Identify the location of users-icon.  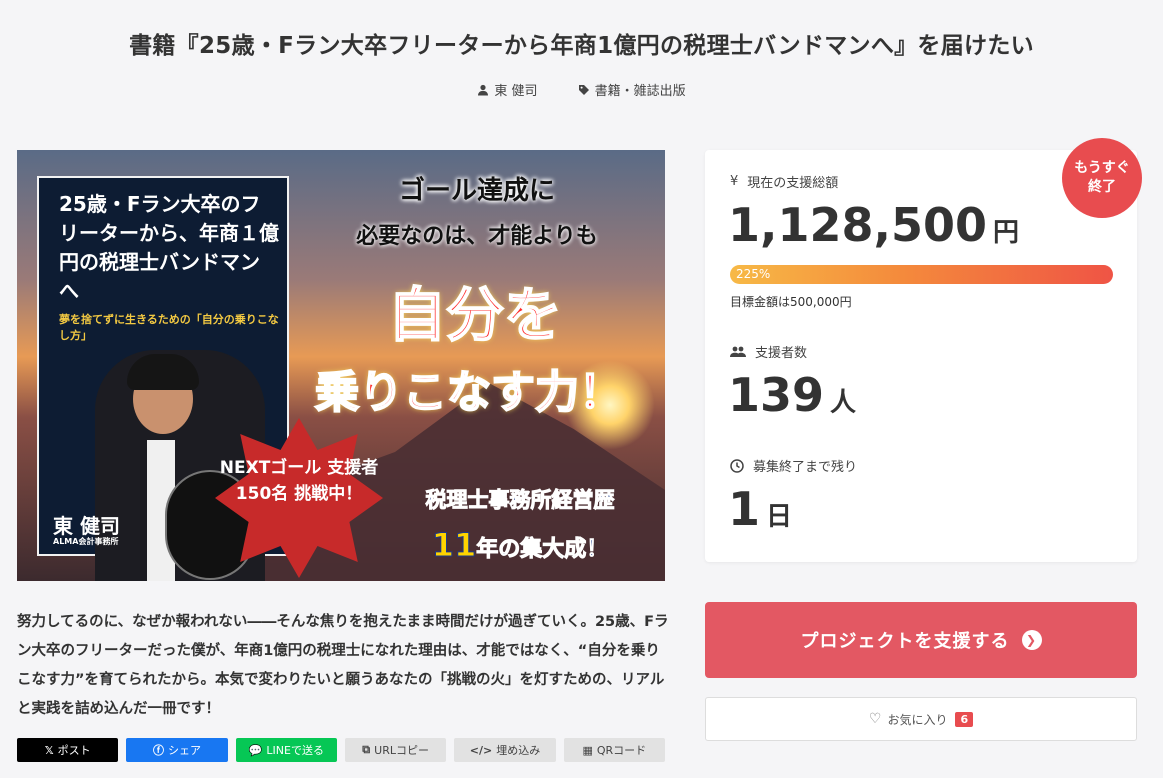
(738, 352).